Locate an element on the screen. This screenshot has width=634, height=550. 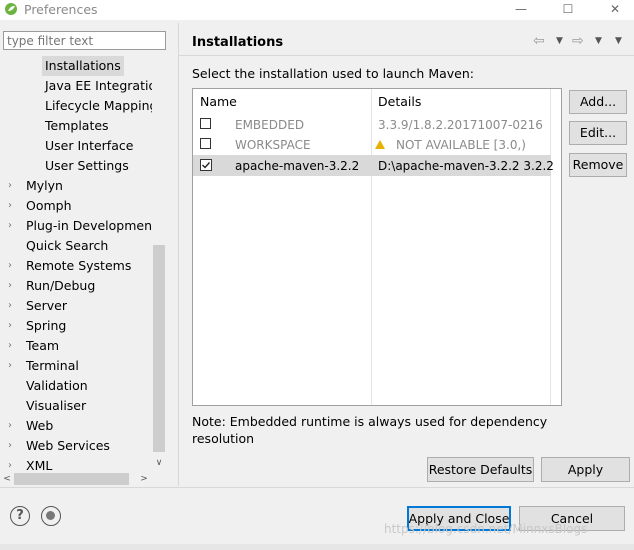
tree-item-validation: Validation is located at coordinates (57, 386).